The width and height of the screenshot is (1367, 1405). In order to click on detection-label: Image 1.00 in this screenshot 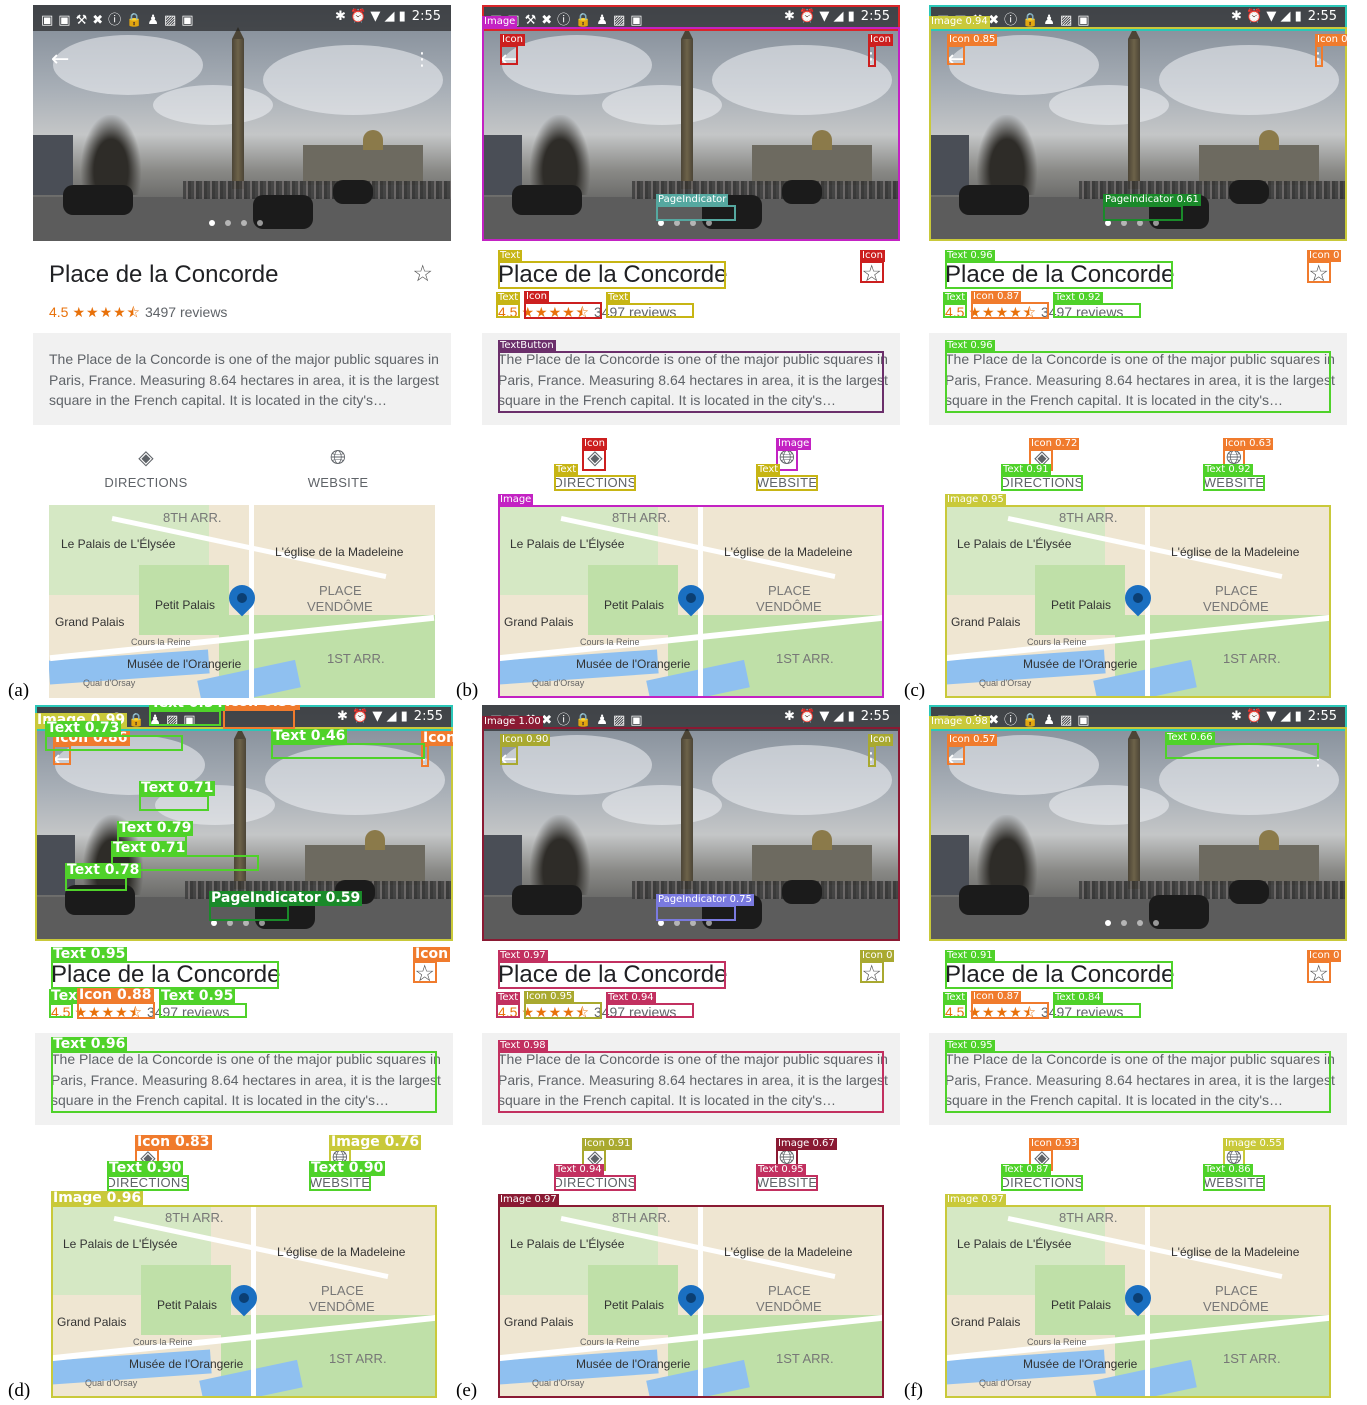, I will do `click(512, 722)`.